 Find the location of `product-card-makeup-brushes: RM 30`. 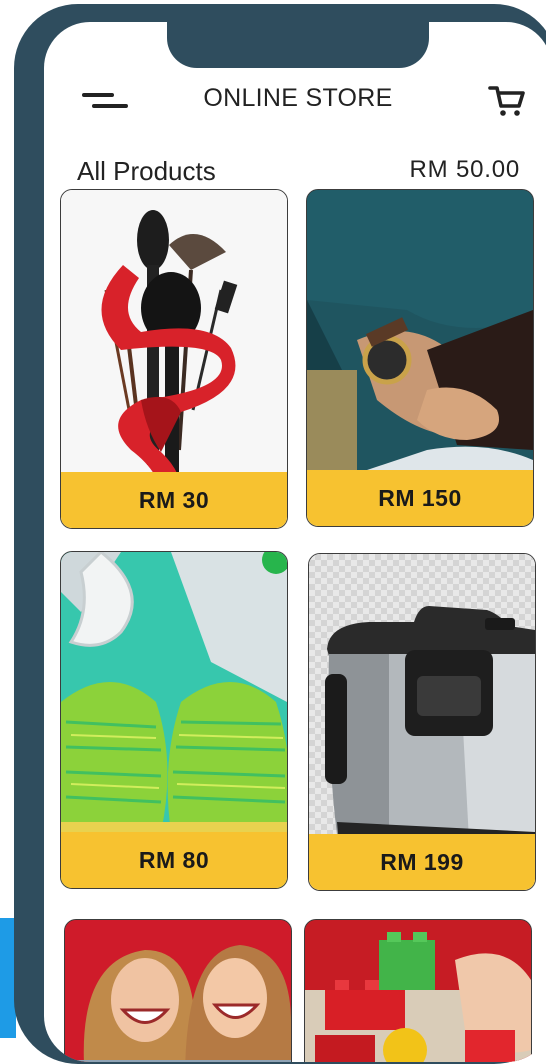

product-card-makeup-brushes: RM 30 is located at coordinates (174, 359).